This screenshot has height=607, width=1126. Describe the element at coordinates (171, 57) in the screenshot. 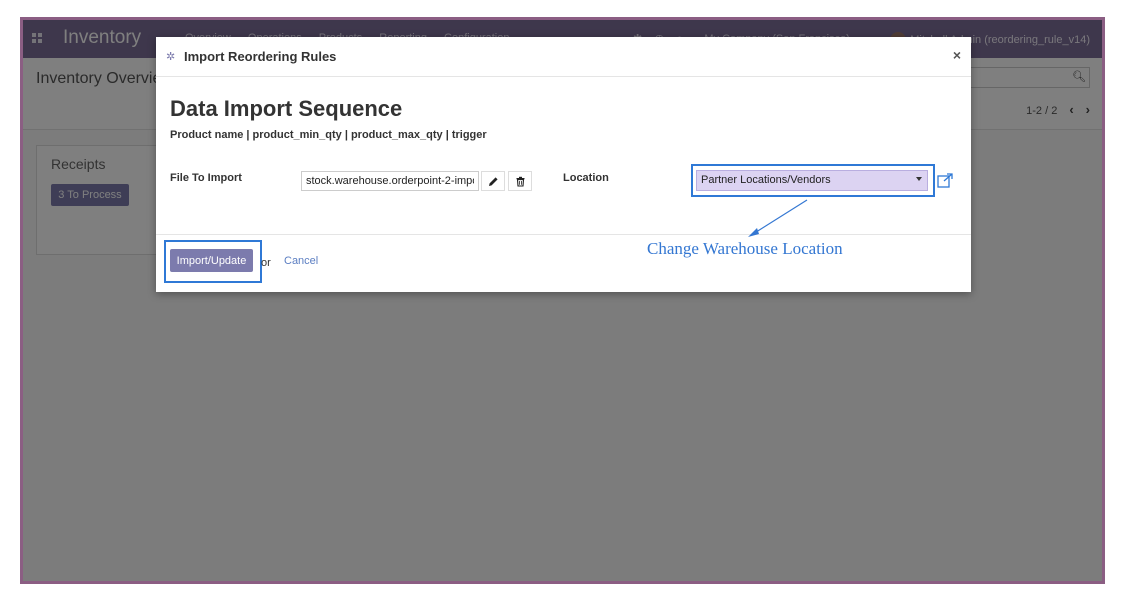

I see `bug-icon: ✲` at that location.